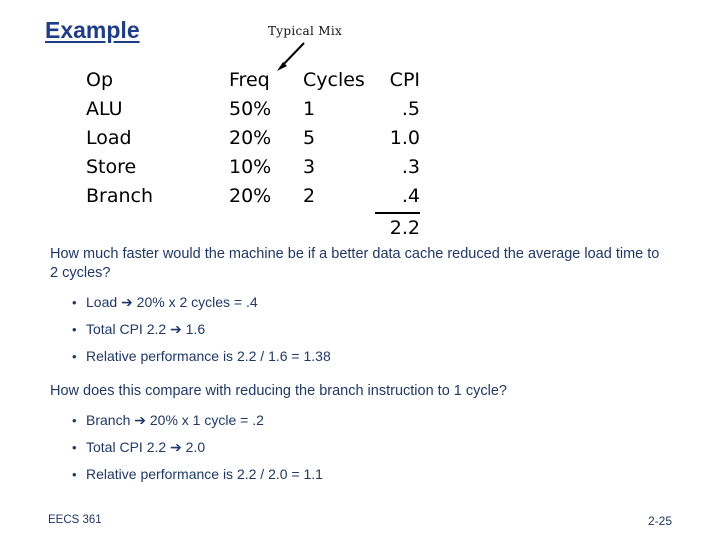 The width and height of the screenshot is (720, 540). I want to click on cell-cpi: 1.0, so click(404, 138).